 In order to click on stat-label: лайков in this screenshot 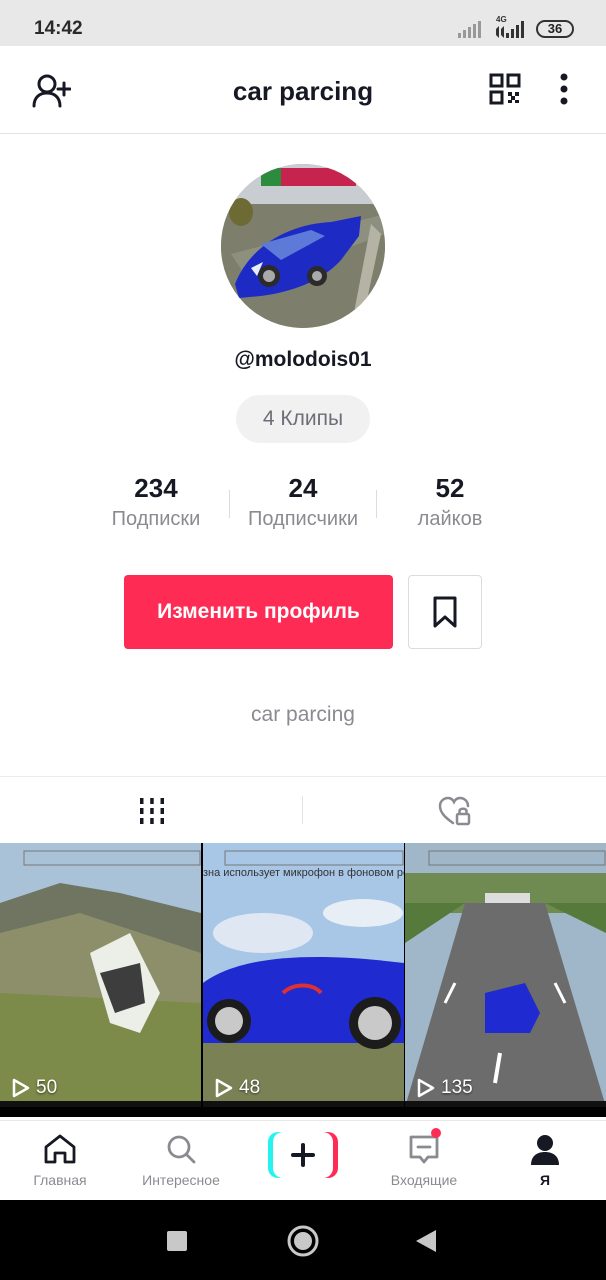, I will do `click(450, 519)`.